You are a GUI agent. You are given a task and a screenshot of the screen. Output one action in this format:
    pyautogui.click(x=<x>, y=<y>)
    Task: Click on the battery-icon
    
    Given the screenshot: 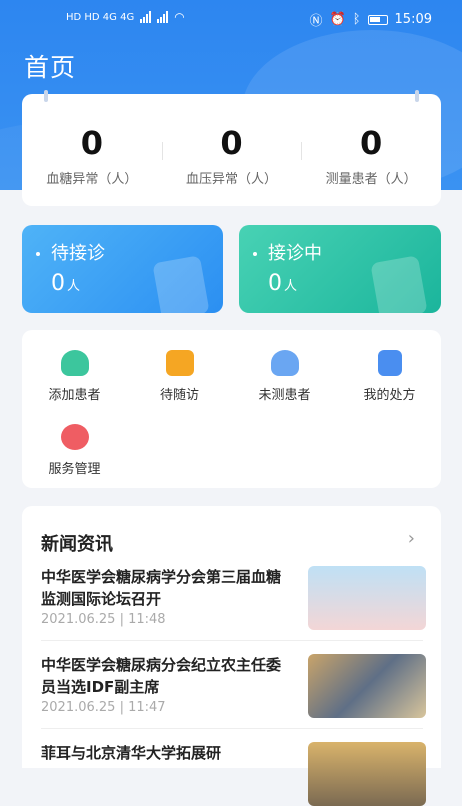 What is the action you would take?
    pyautogui.click(x=377, y=19)
    